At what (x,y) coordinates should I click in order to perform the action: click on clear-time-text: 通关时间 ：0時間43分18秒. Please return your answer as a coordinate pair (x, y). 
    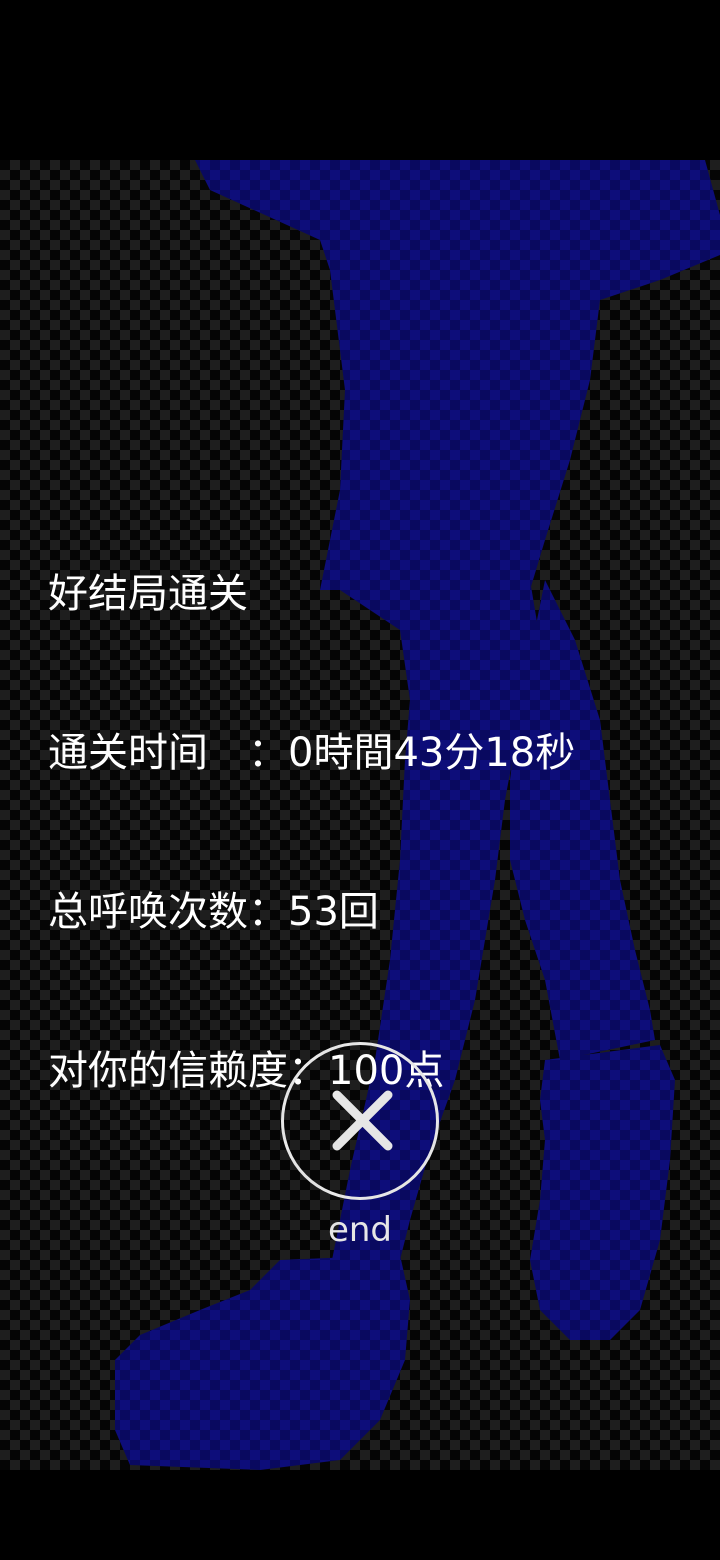
    Looking at the image, I should click on (312, 753).